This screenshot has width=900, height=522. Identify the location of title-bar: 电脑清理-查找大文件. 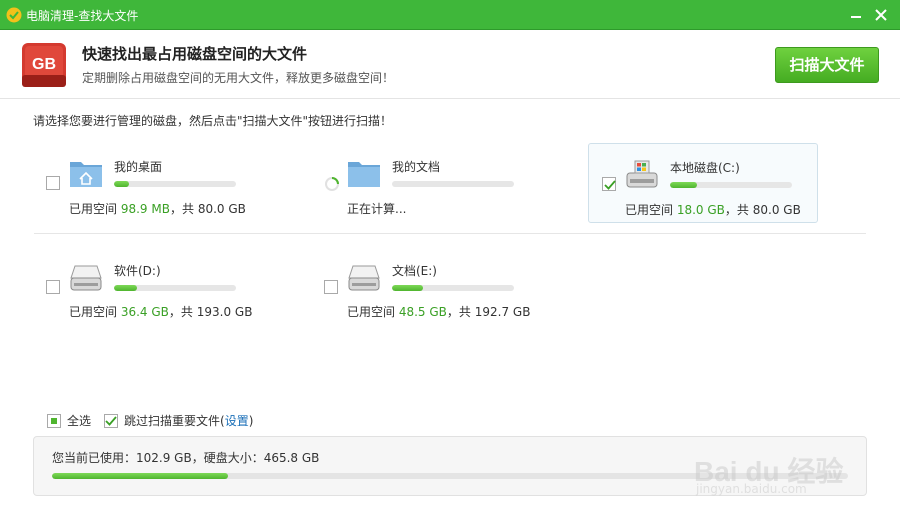
(450, 15).